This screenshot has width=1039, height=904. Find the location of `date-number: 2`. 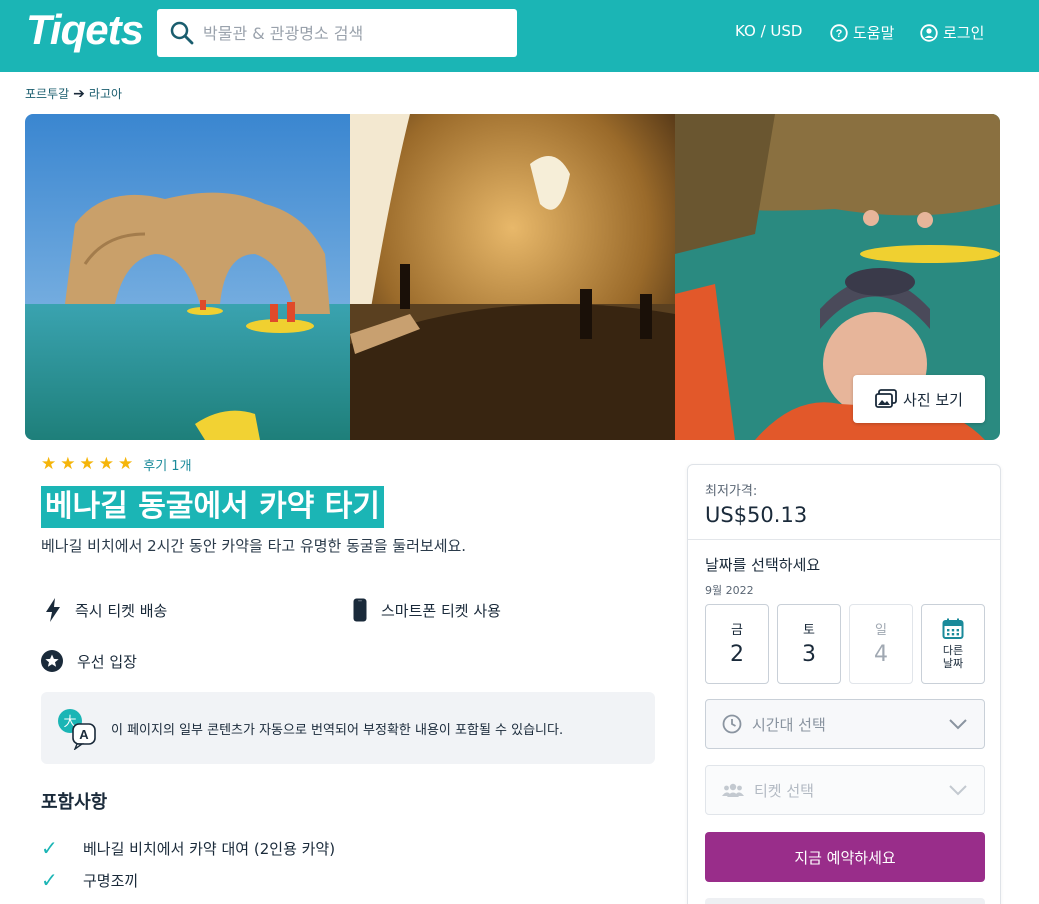

date-number: 2 is located at coordinates (737, 654).